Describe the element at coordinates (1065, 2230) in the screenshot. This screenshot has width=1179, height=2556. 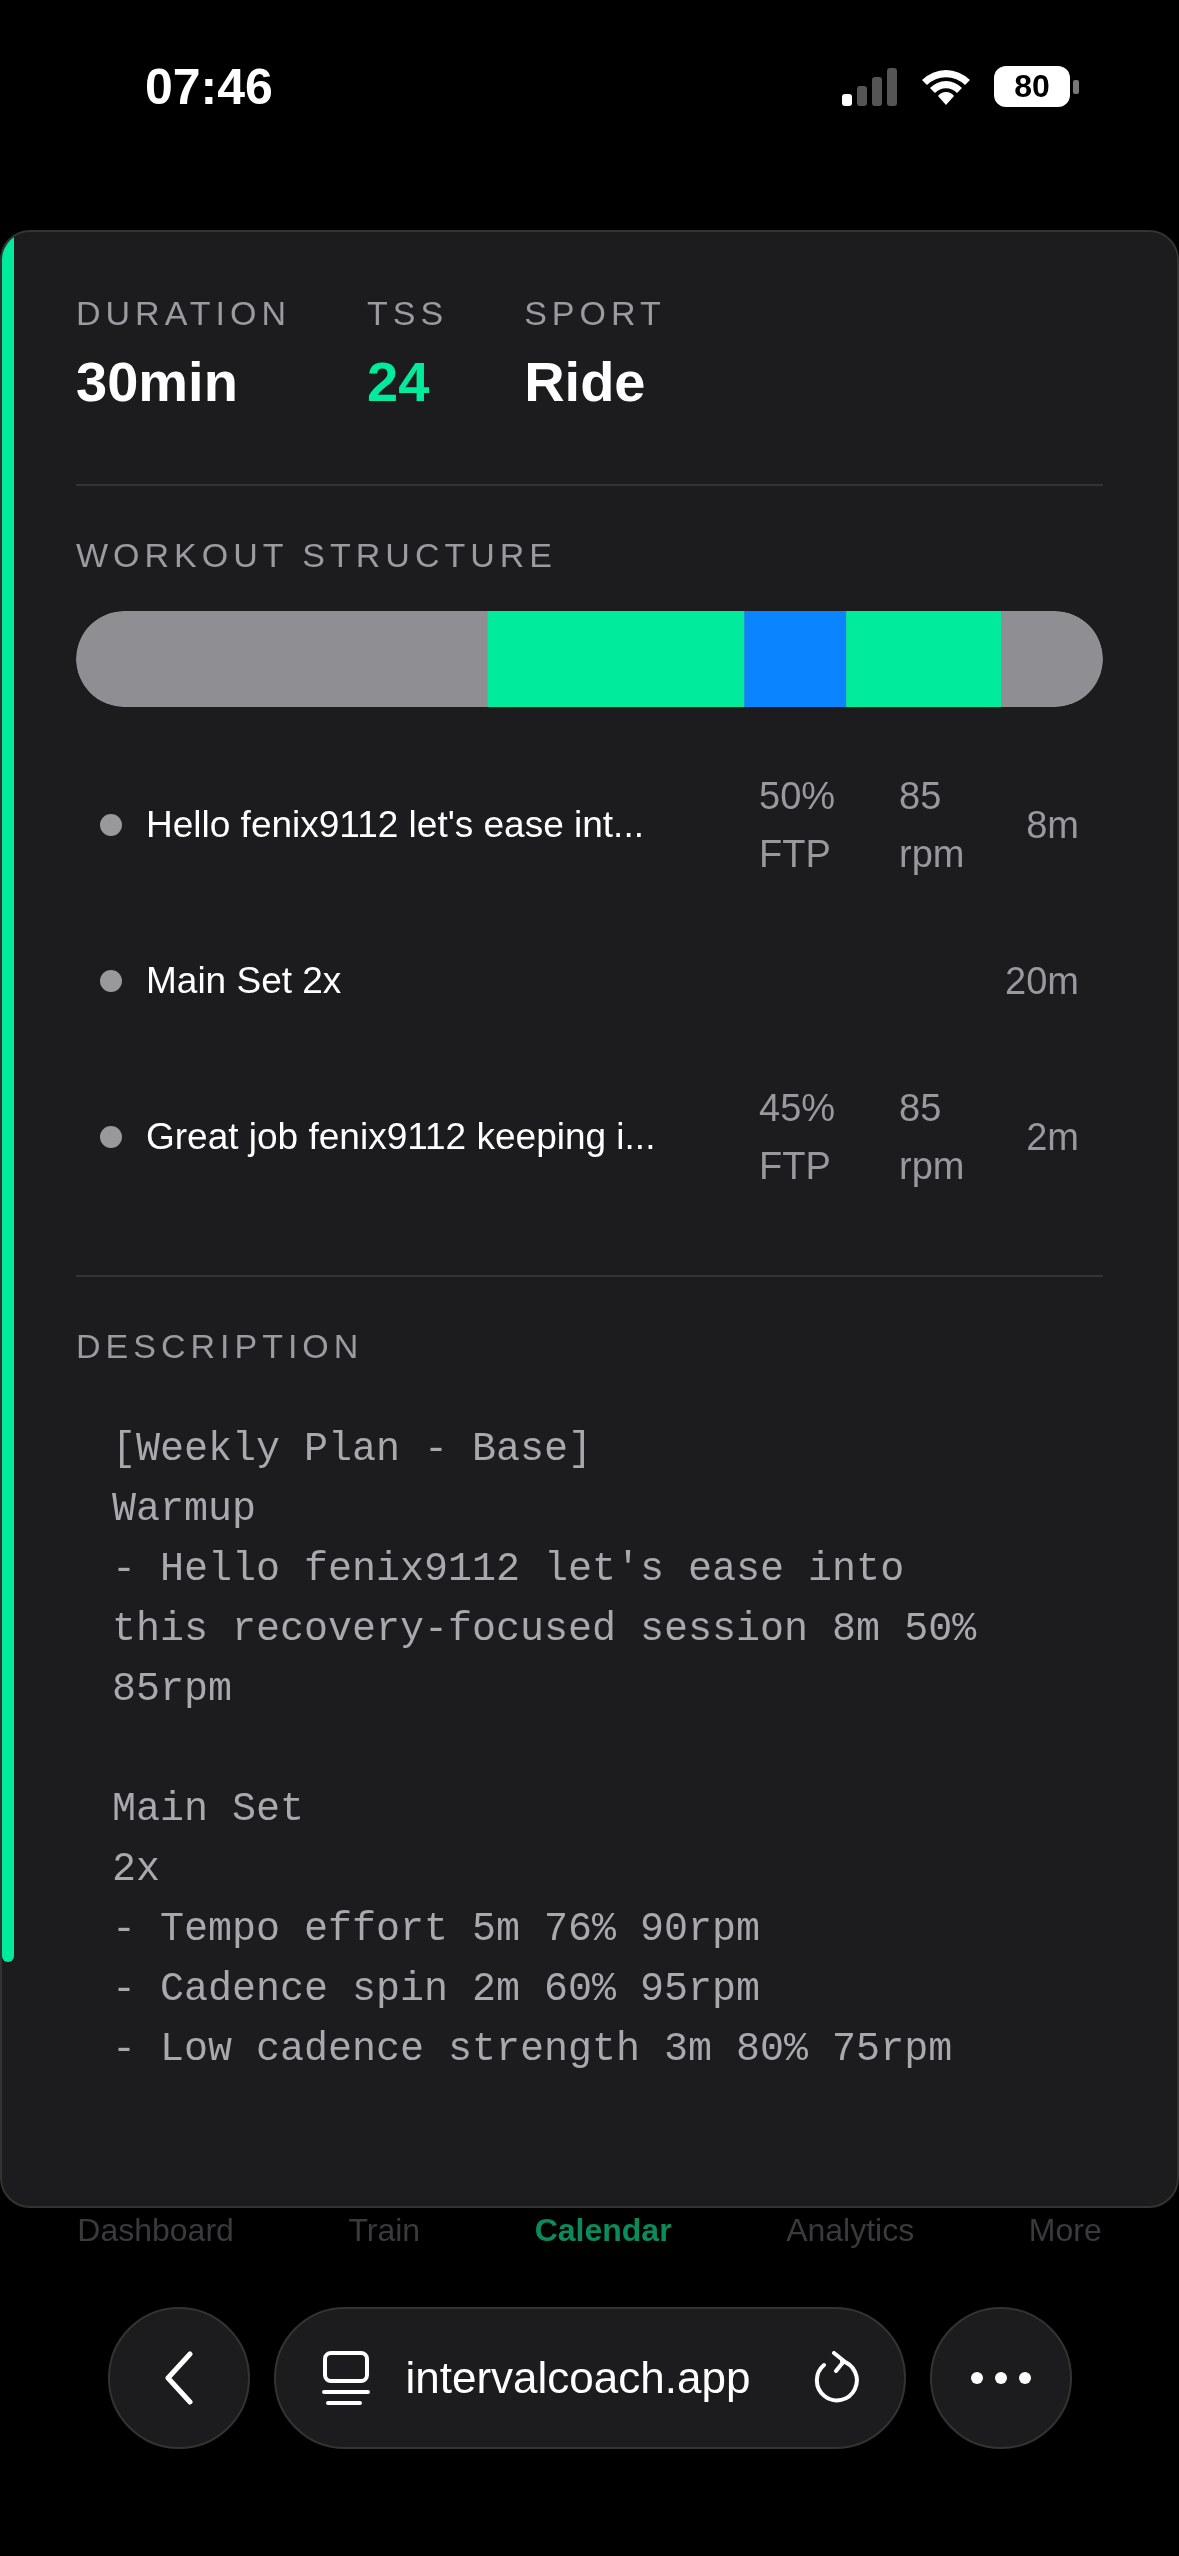
I see `tab-item: More` at that location.